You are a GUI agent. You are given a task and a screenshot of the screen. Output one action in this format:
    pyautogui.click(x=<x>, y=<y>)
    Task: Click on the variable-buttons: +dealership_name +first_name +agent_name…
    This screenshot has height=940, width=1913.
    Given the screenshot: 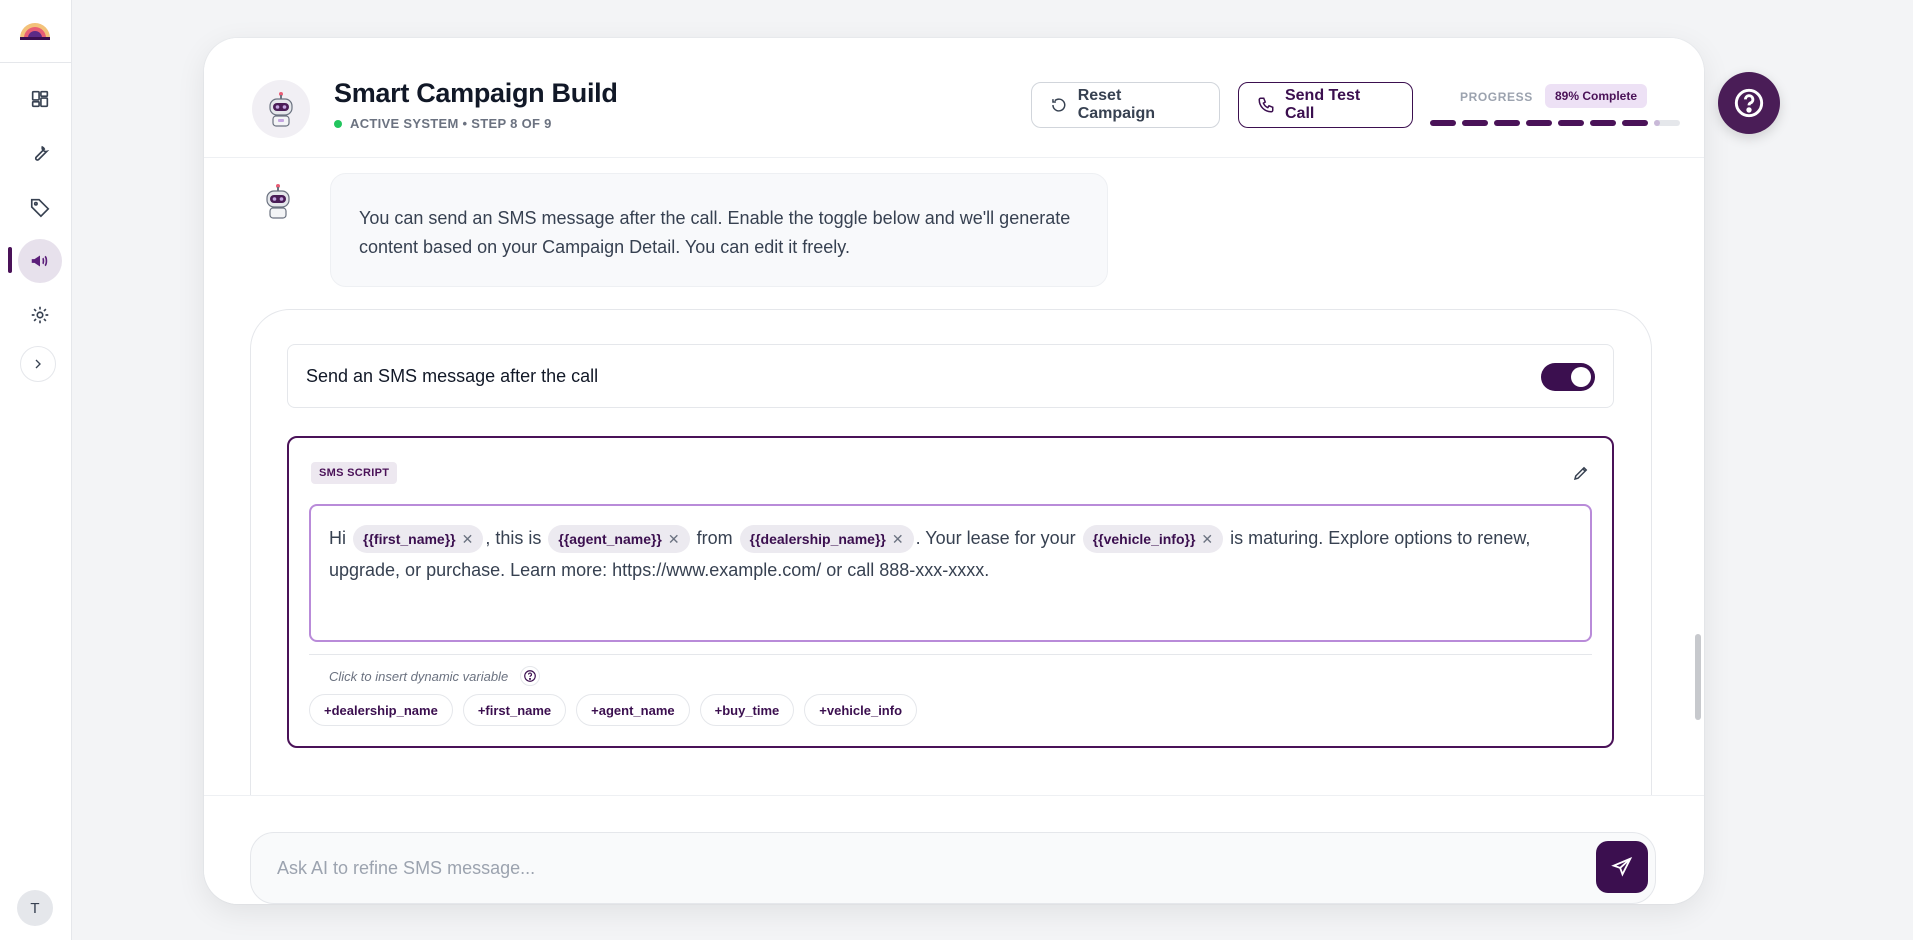 What is the action you would take?
    pyautogui.click(x=613, y=710)
    